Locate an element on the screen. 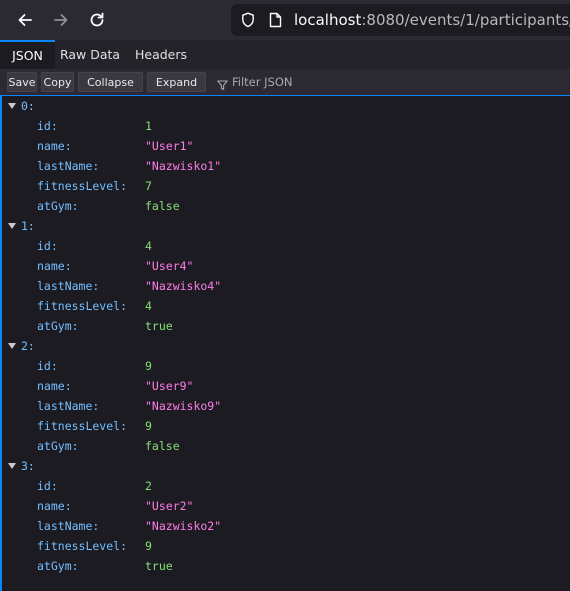  tree-property-row: fitnessLevel: 4 is located at coordinates (286, 306).